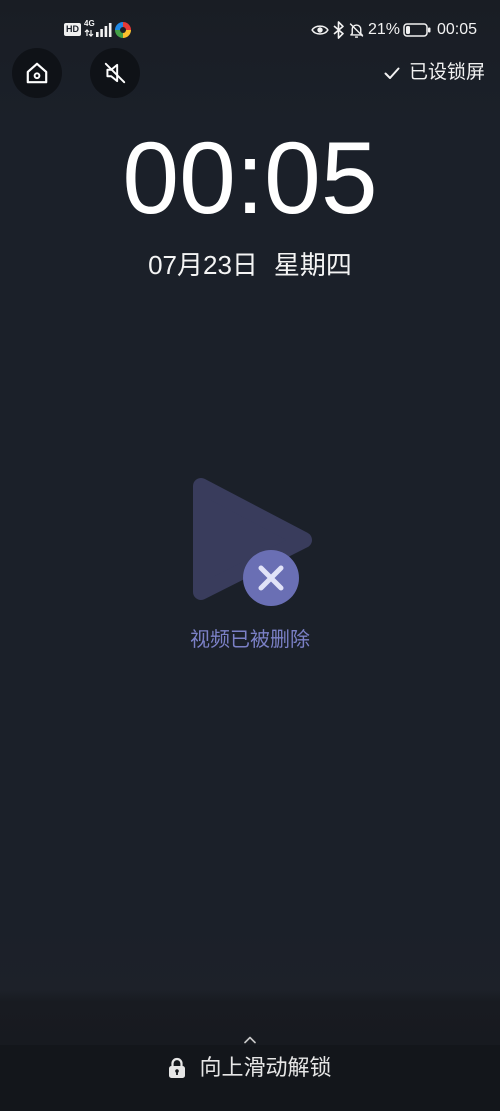 The width and height of the screenshot is (500, 1111). I want to click on check-icon, so click(392, 73).